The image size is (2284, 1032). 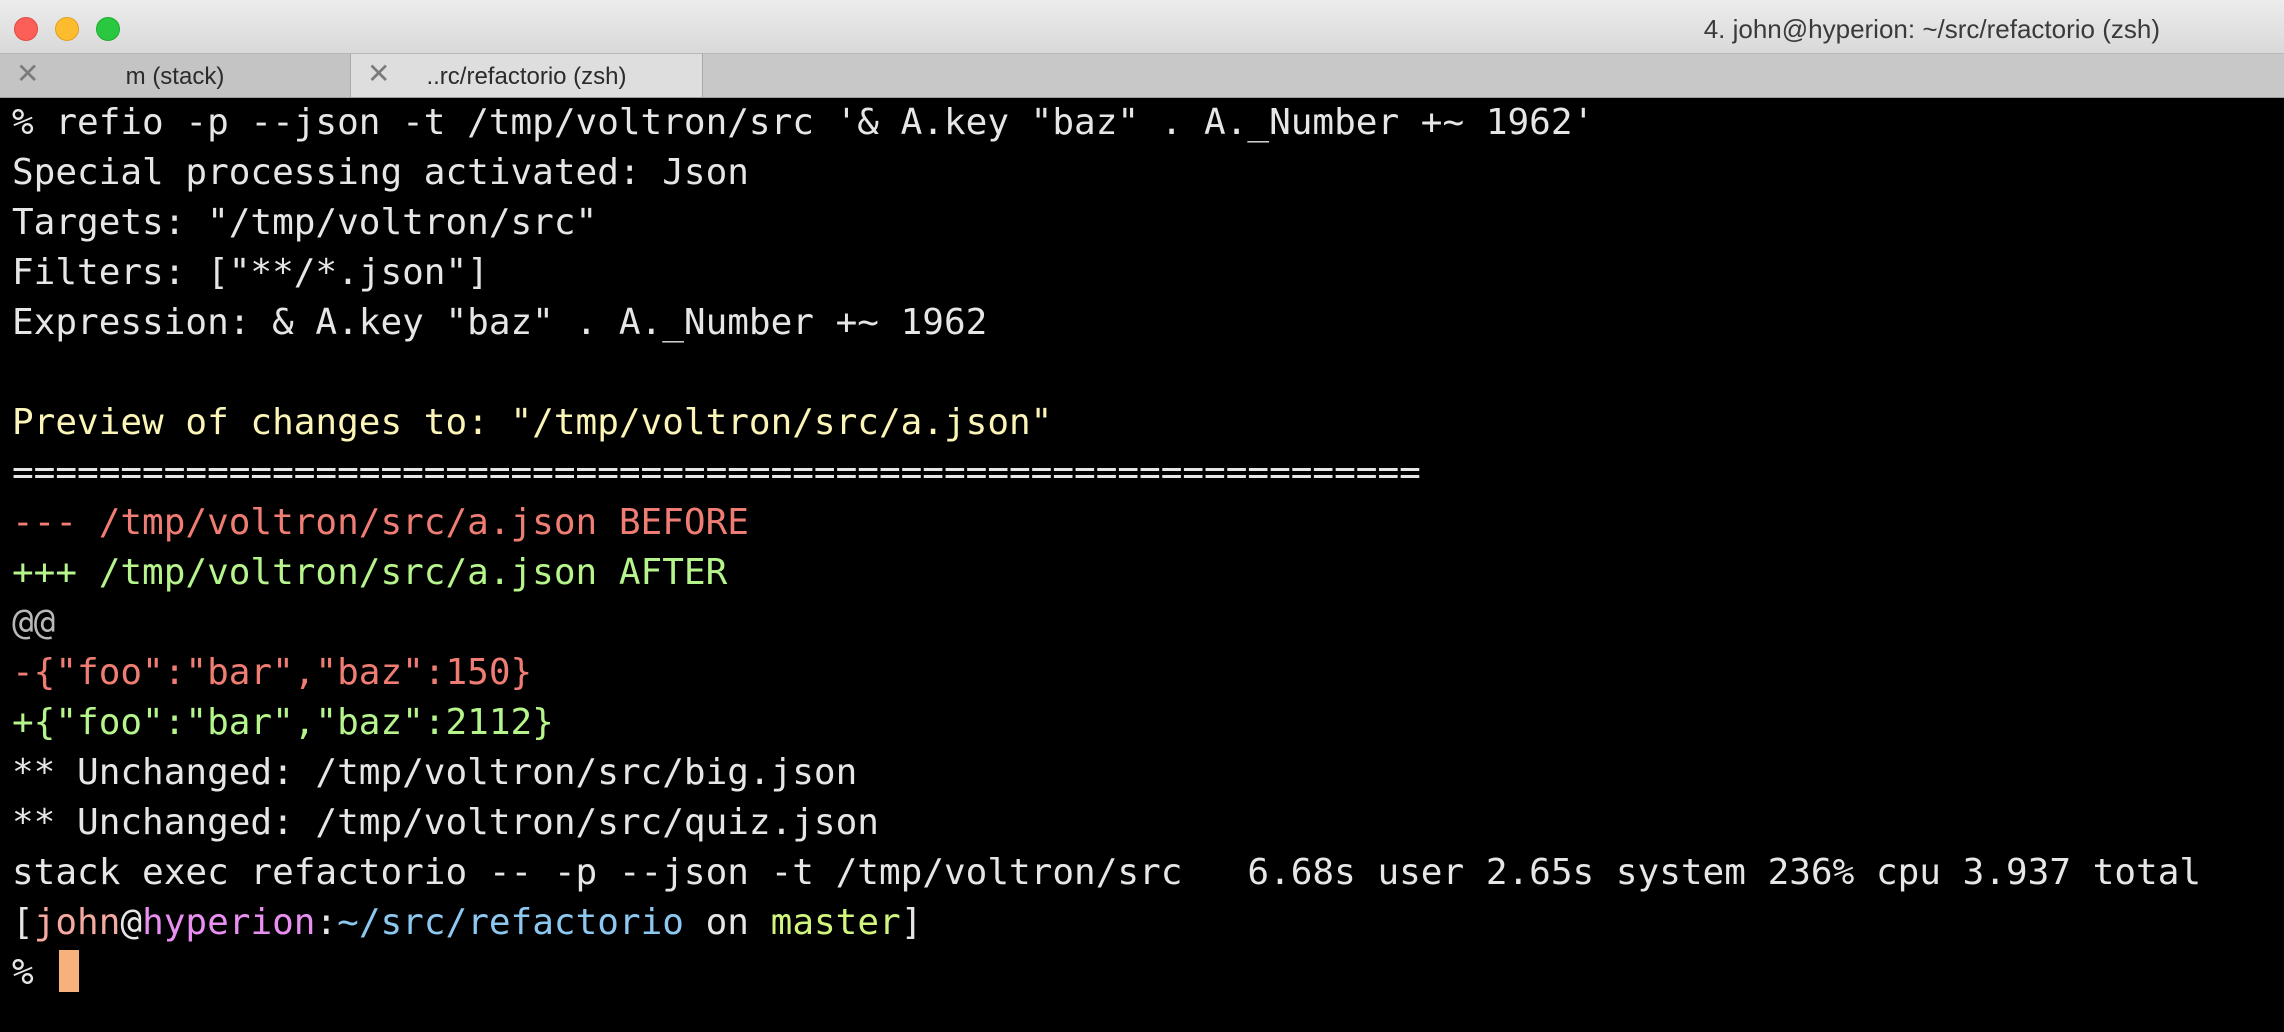 I want to click on diff-after-header: +++ /tmp/voltron/src/a.json AFTER, so click(x=370, y=572).